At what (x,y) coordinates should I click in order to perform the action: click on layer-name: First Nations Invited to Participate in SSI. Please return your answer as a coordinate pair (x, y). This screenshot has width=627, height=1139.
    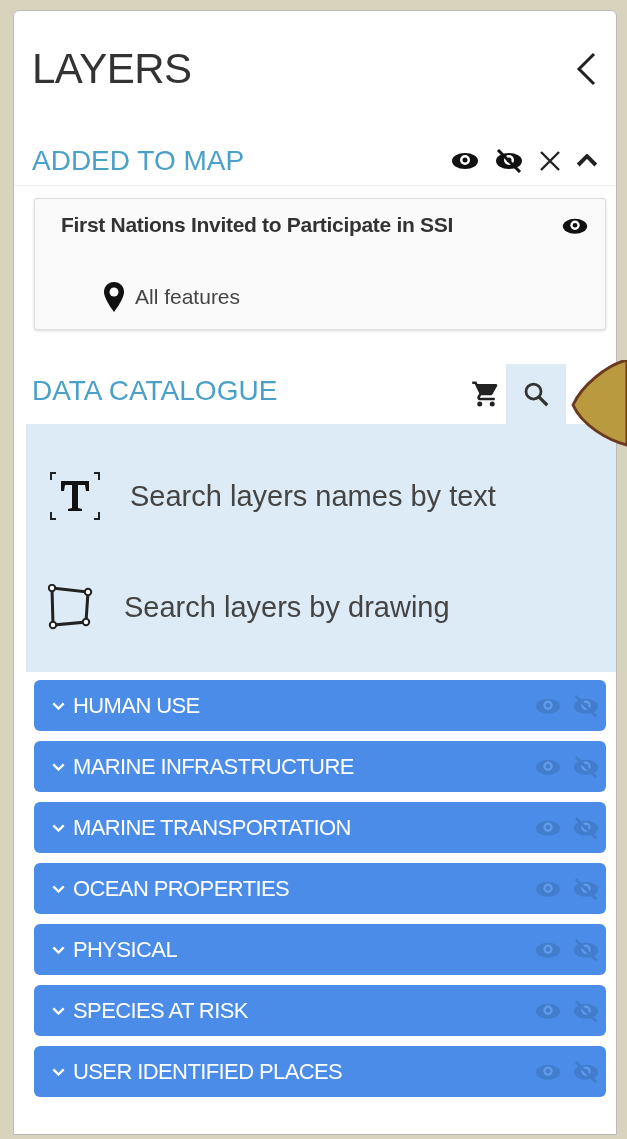
    Looking at the image, I should click on (257, 225).